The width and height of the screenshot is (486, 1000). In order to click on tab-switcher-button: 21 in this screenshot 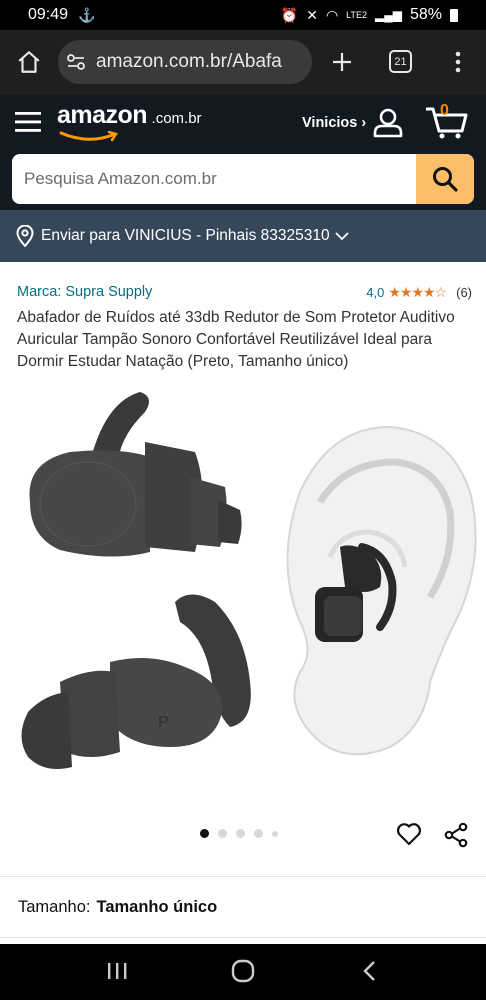, I will do `click(400, 61)`.